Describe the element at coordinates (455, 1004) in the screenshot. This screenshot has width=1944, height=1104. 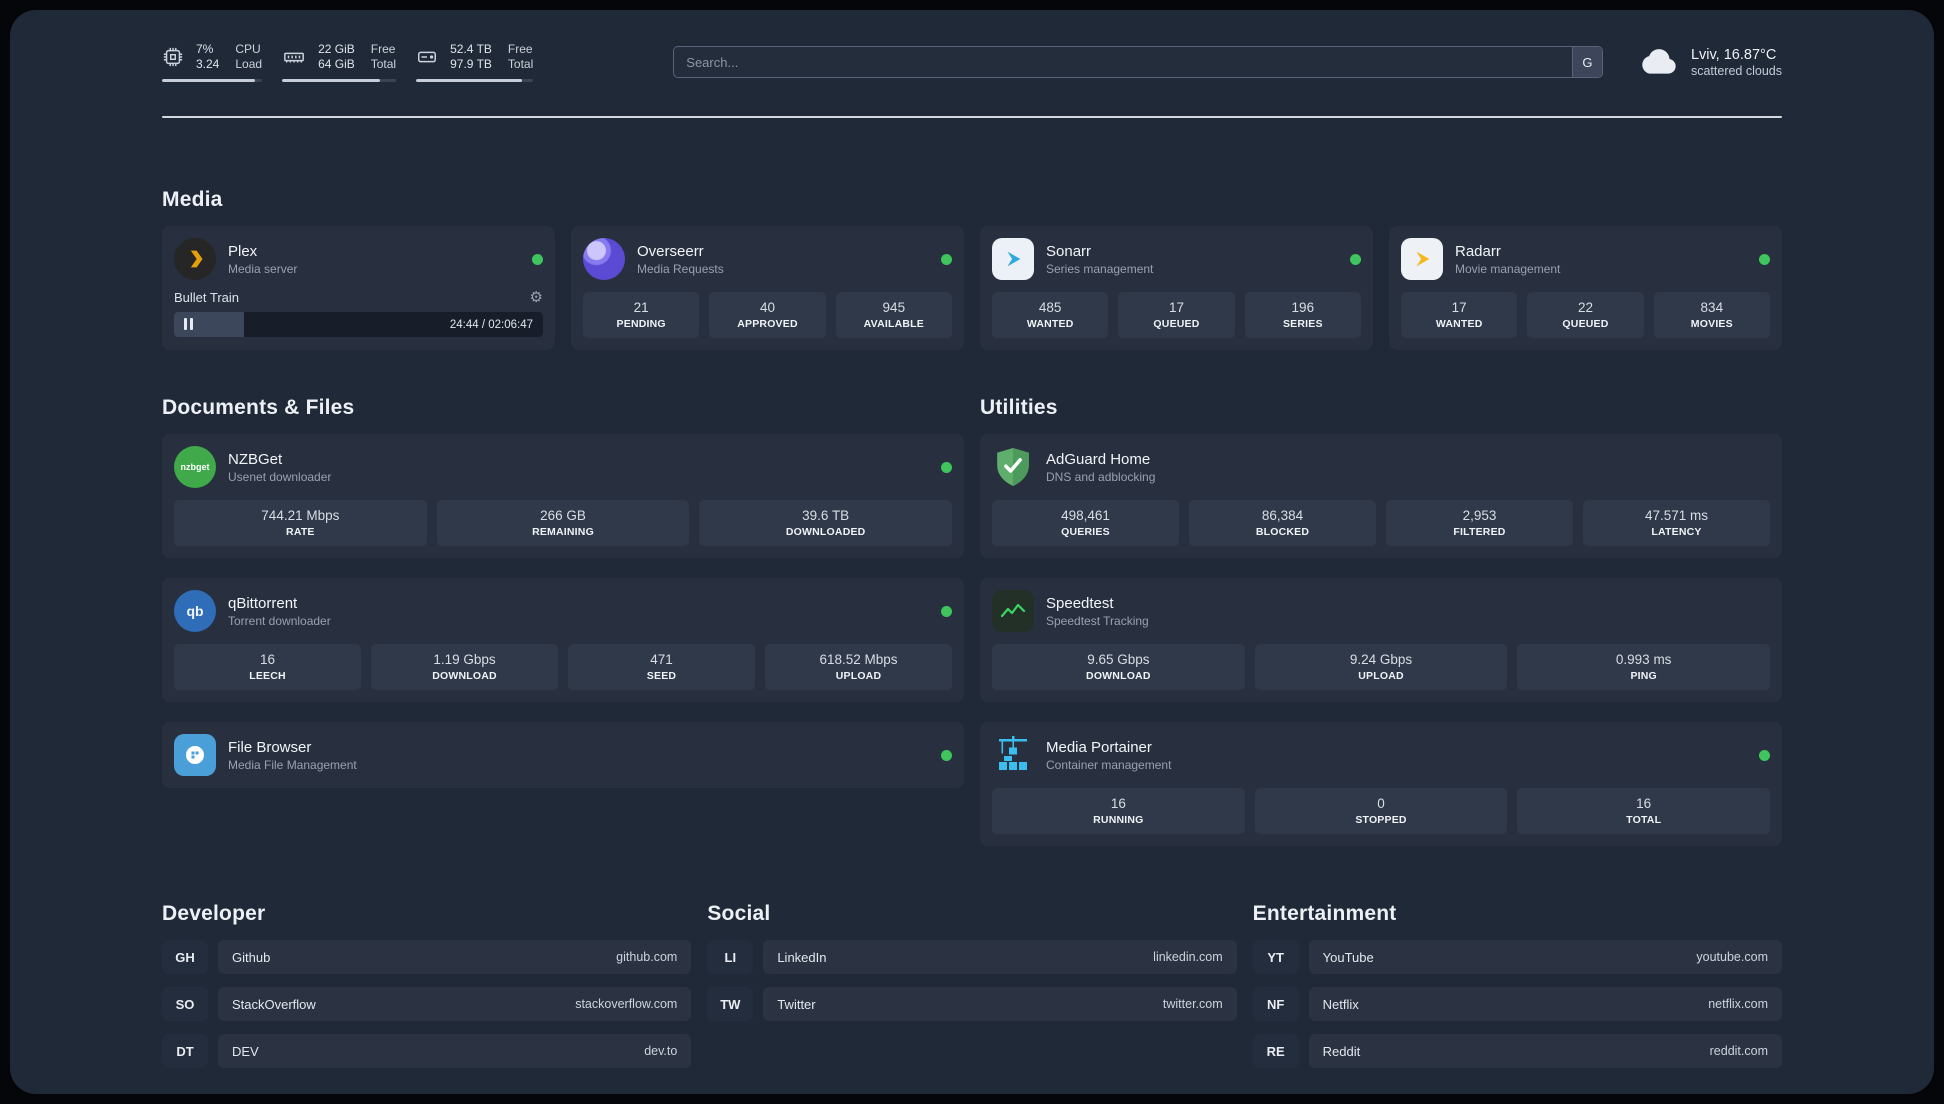
I see `bookmark-link-stackoverflow: StackOverflow stackoverflow.com` at that location.